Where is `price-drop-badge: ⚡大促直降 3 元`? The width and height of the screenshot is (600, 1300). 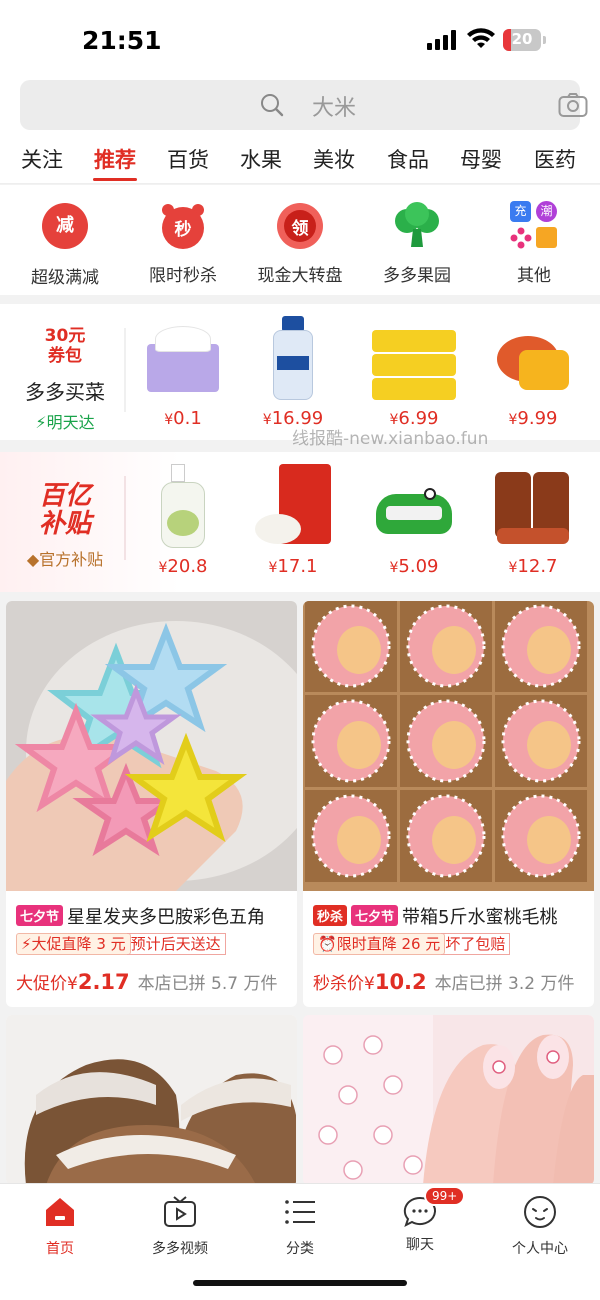
price-drop-badge: ⚡大促直降 3 元 is located at coordinates (73, 944).